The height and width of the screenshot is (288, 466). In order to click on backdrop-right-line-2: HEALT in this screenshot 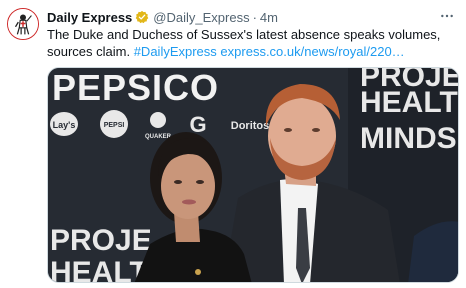, I will do `click(409, 102)`.